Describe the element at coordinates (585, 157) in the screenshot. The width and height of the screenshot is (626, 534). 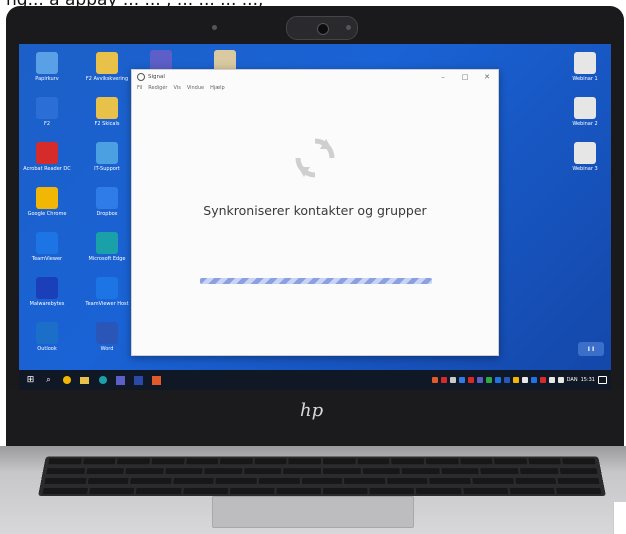
I see `desktop-icon: Webinar 3` at that location.